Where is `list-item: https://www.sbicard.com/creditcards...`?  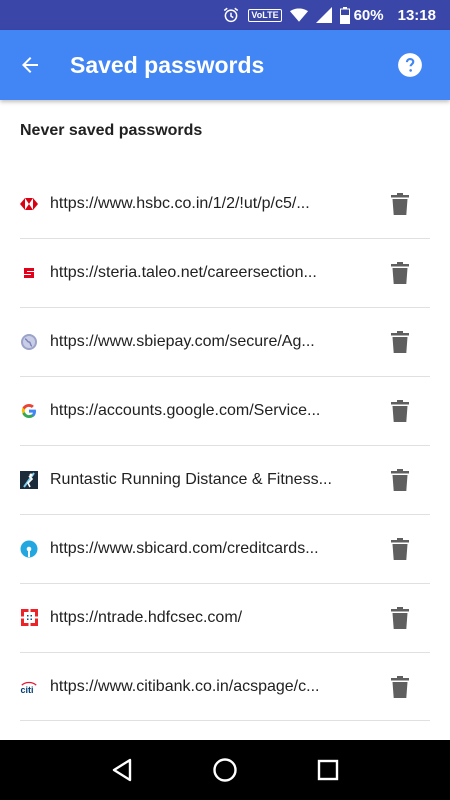
list-item: https://www.sbicard.com/creditcards... is located at coordinates (225, 548).